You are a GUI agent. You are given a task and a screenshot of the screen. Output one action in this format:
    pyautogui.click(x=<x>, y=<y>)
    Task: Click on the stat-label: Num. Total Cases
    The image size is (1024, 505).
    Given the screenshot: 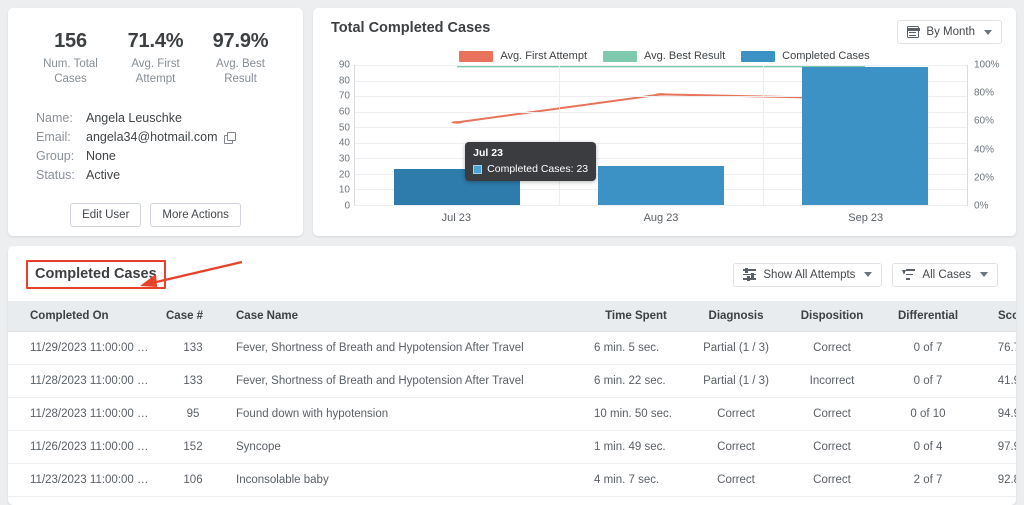 What is the action you would take?
    pyautogui.click(x=70, y=71)
    